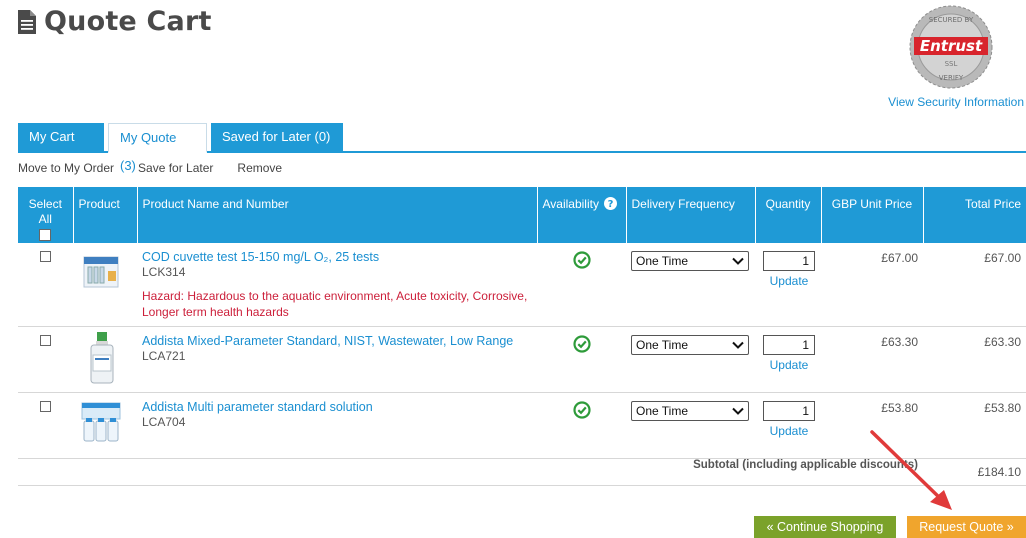 This screenshot has height=538, width=1026. Describe the element at coordinates (128, 21) in the screenshot. I see `page-title: Quote Cart` at that location.